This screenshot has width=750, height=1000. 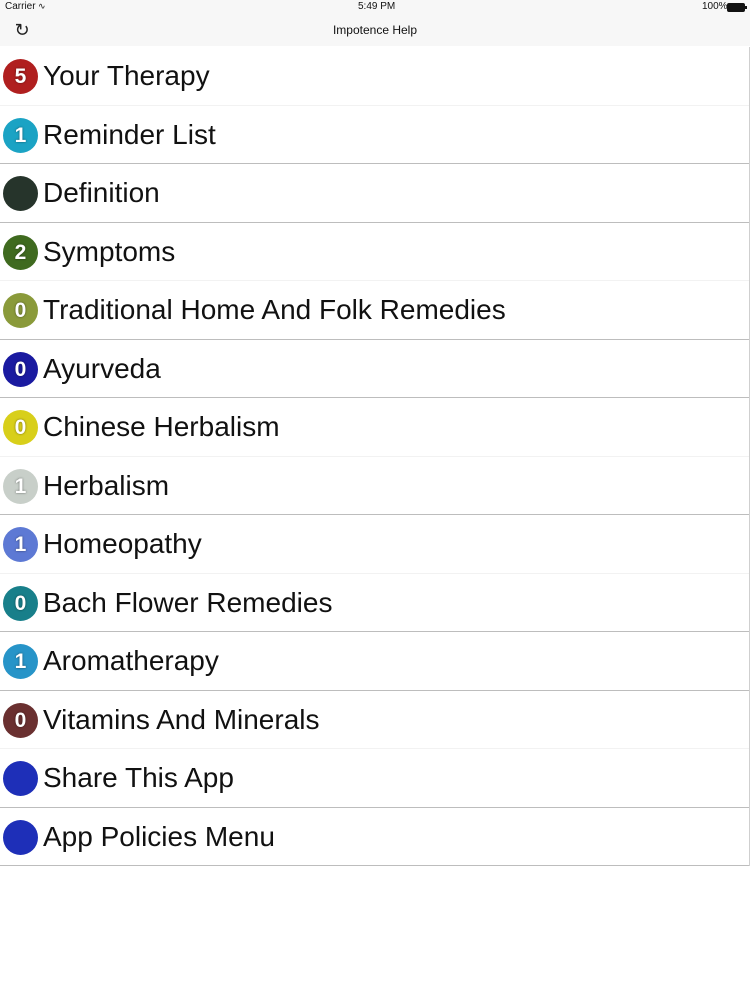 I want to click on list-item-reminder-list: 1 Reminder List, so click(x=374, y=135).